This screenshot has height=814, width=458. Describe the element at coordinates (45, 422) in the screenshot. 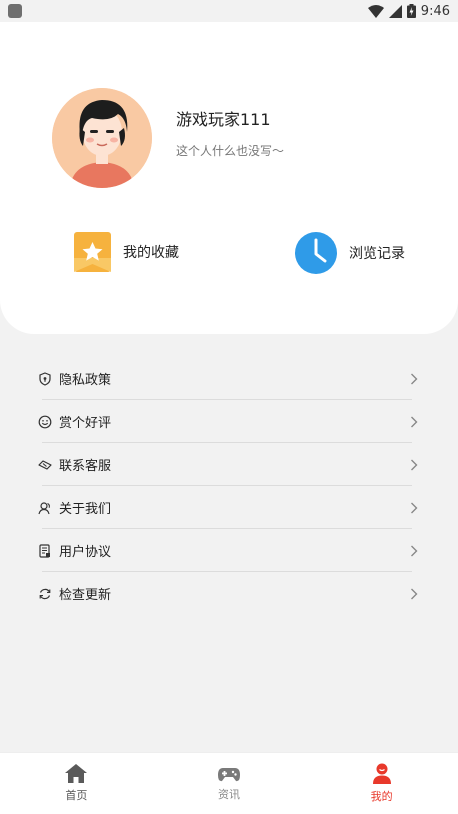

I see `smile-icon` at that location.